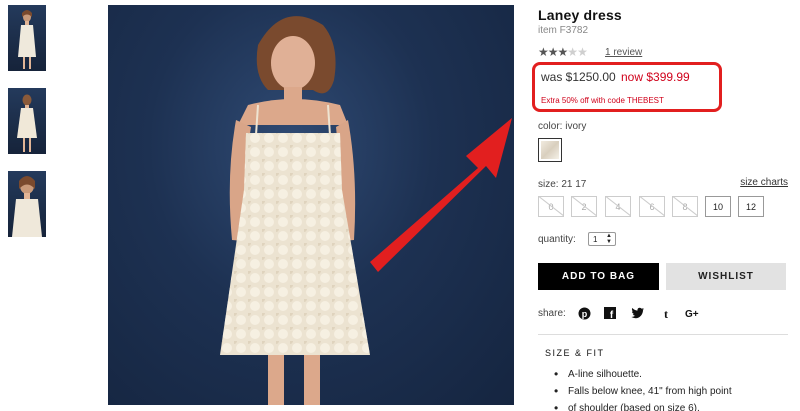  I want to click on share-label: share:, so click(552, 313).